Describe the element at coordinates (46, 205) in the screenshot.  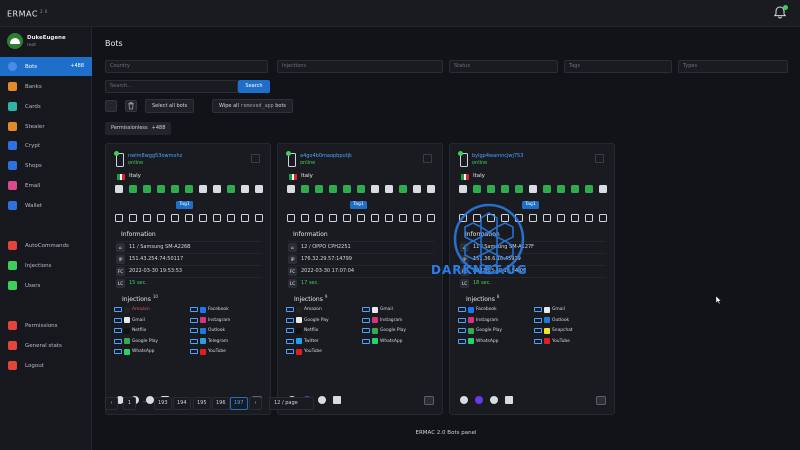
I see `sidebar-item-wallet: Wallet` at that location.